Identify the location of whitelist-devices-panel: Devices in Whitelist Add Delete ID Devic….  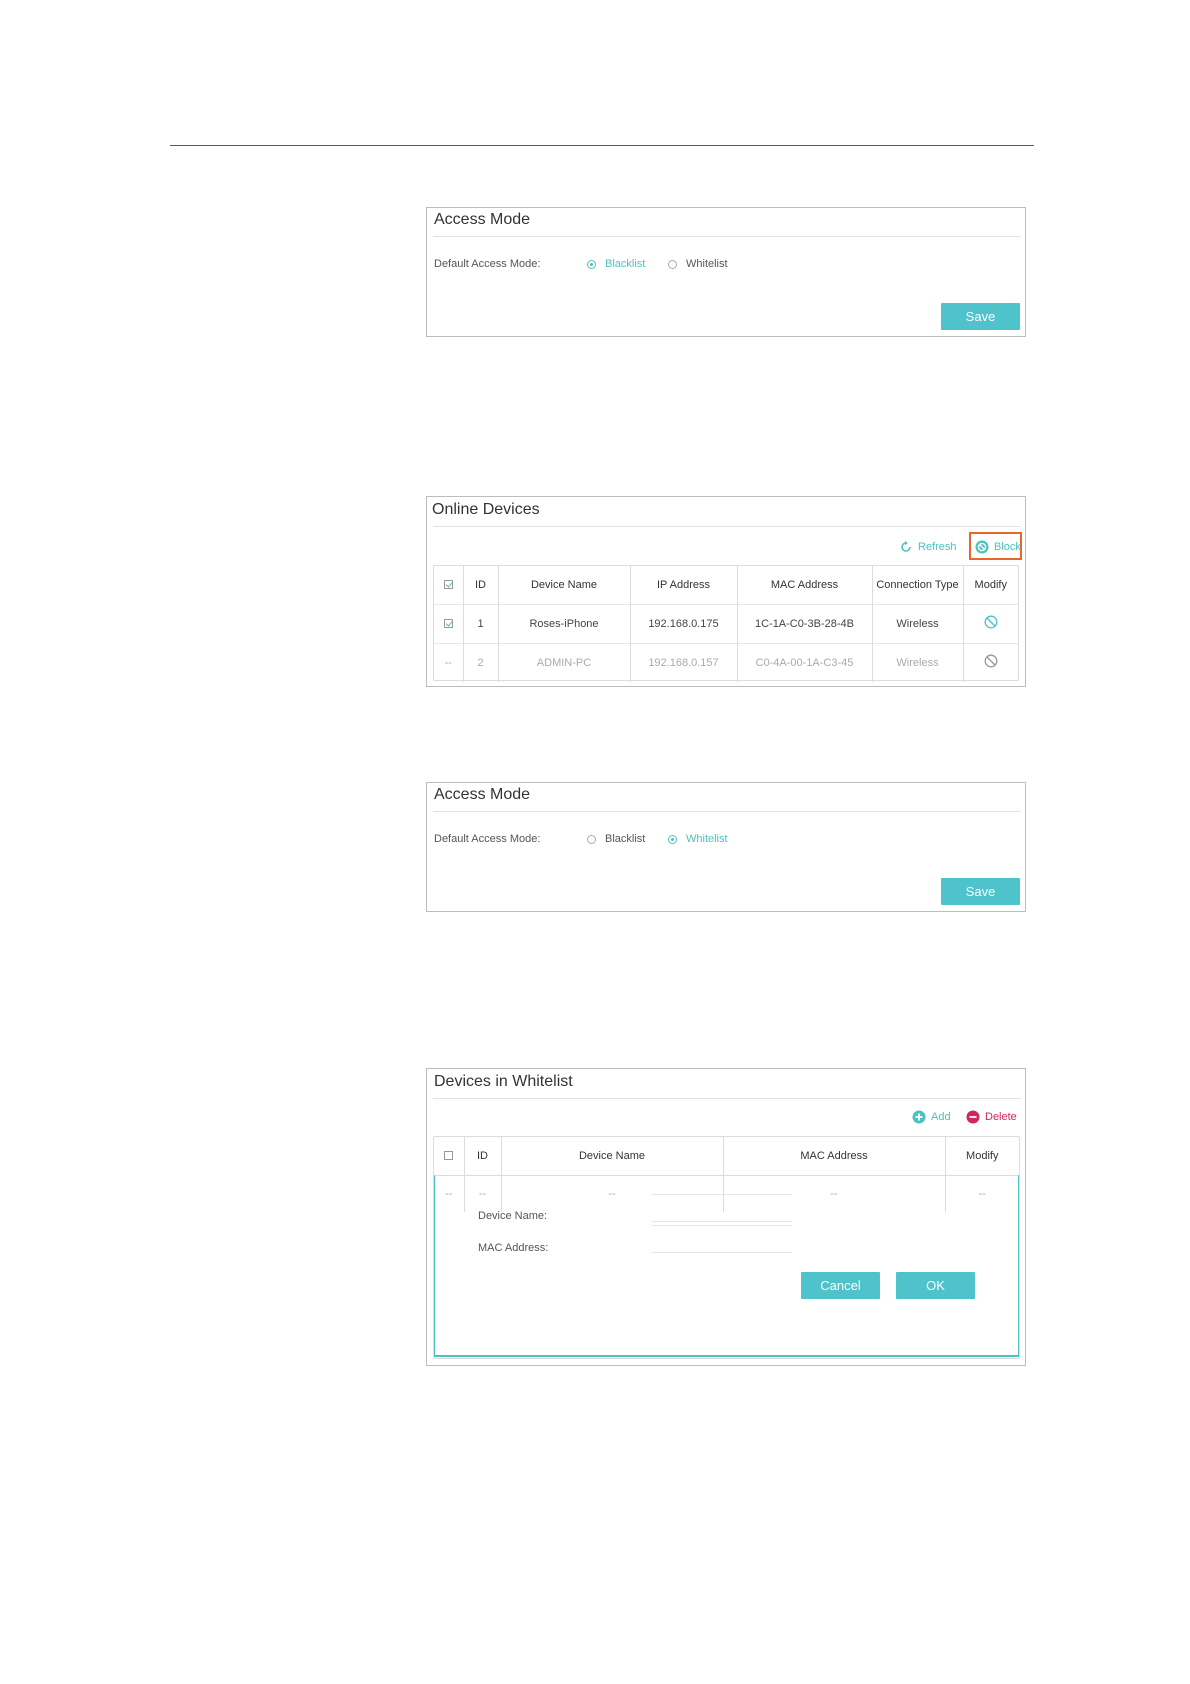
(726, 1217).